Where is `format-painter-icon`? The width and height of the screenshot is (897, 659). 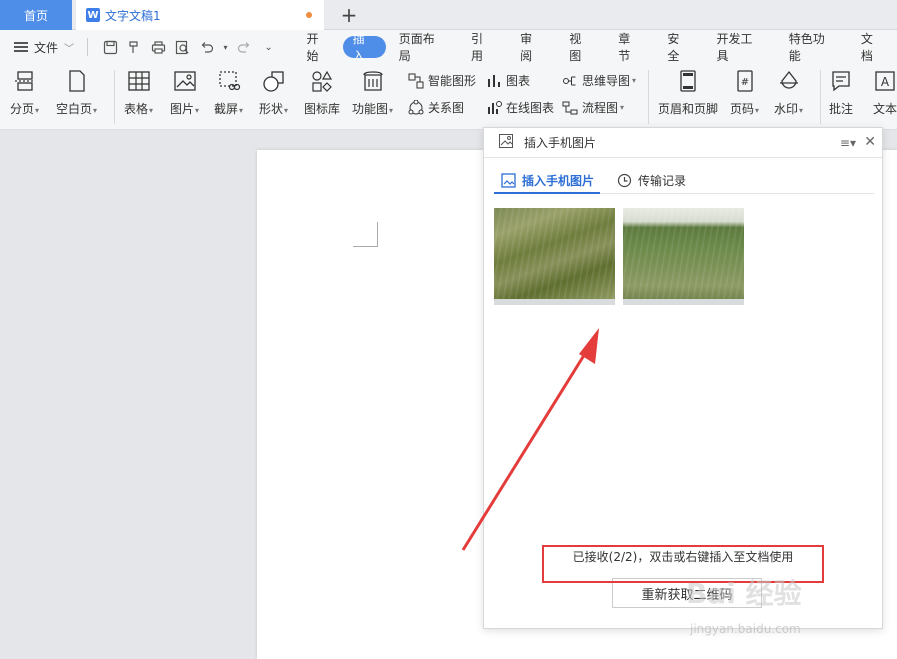 format-painter-icon is located at coordinates (135, 47).